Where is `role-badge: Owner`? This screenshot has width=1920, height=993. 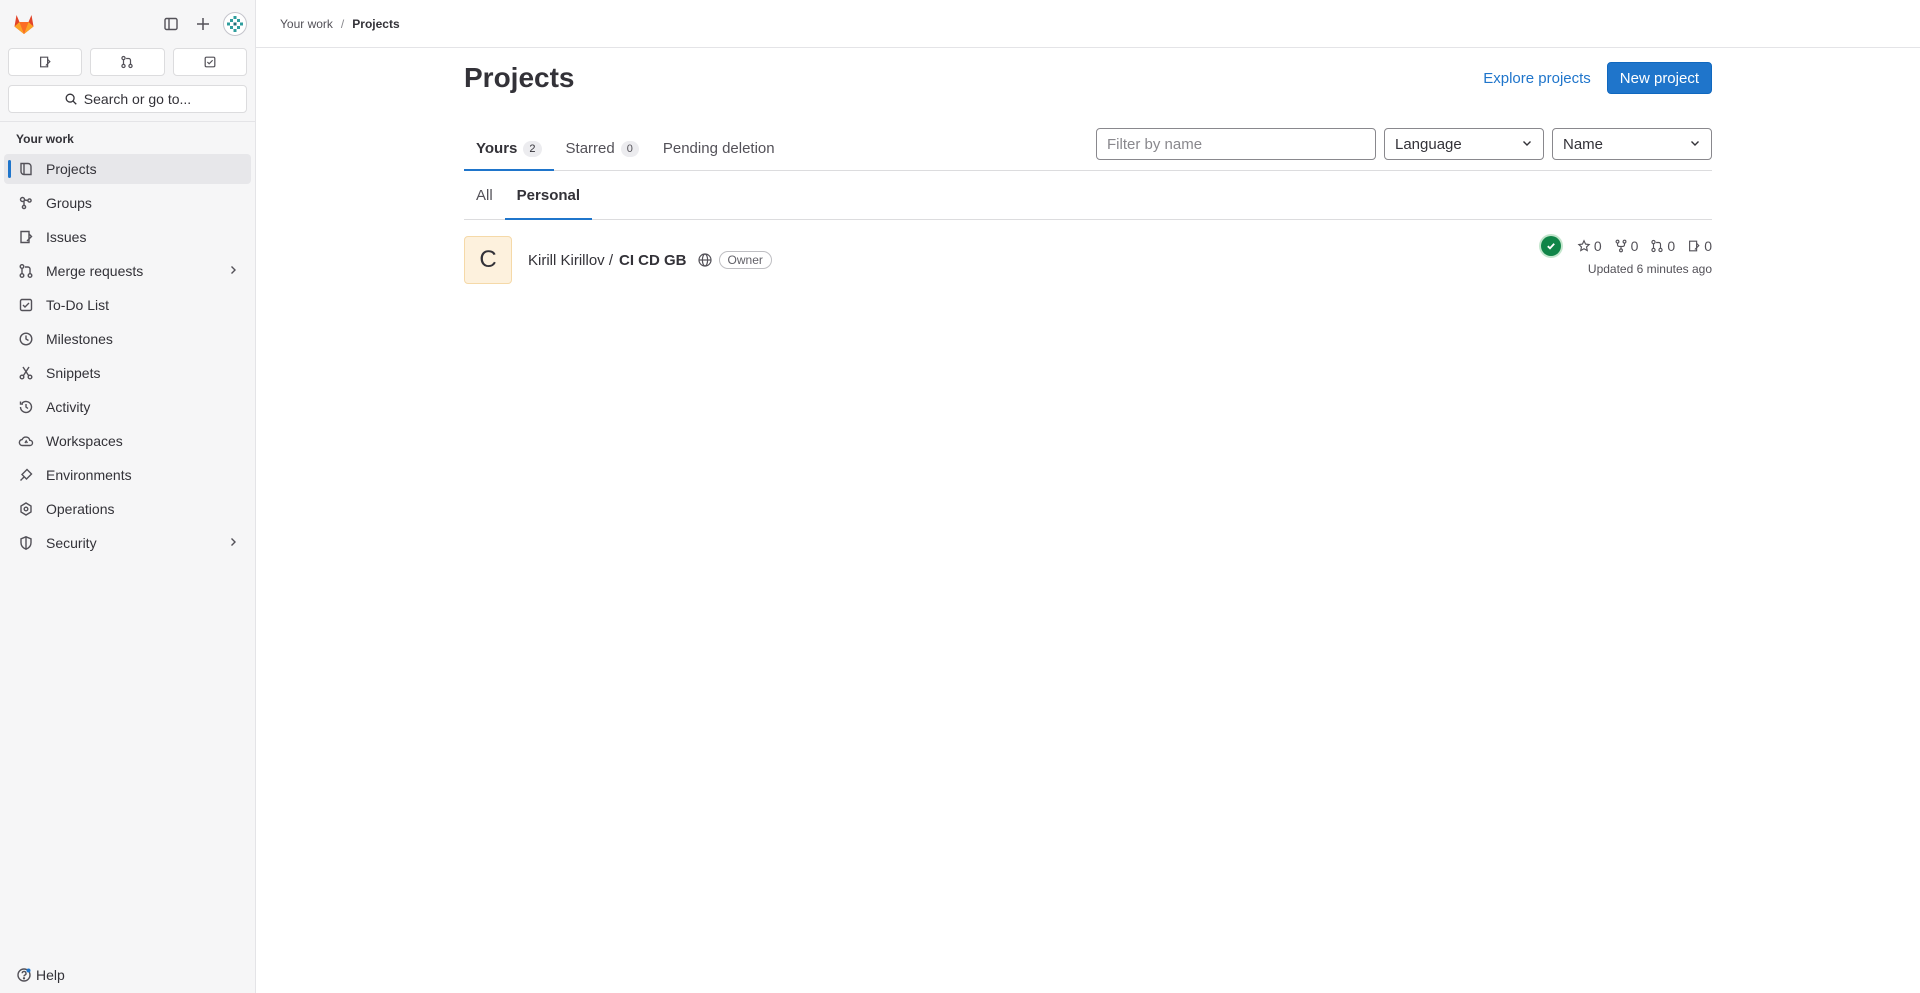
role-badge: Owner is located at coordinates (745, 260).